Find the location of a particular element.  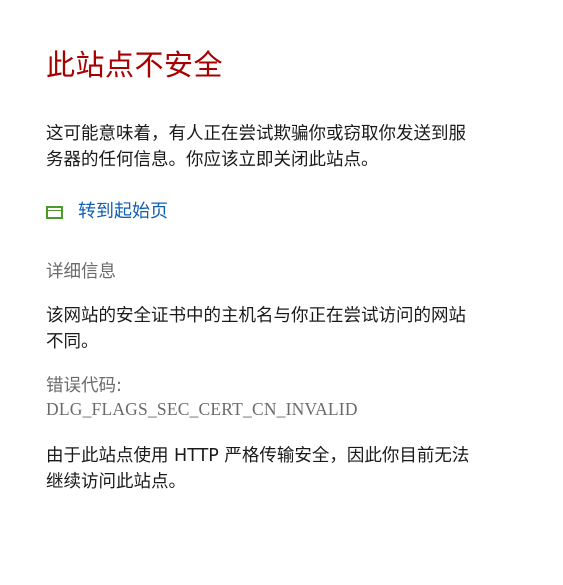

go-to-start-page-label: 转到起始页 is located at coordinates (123, 211).